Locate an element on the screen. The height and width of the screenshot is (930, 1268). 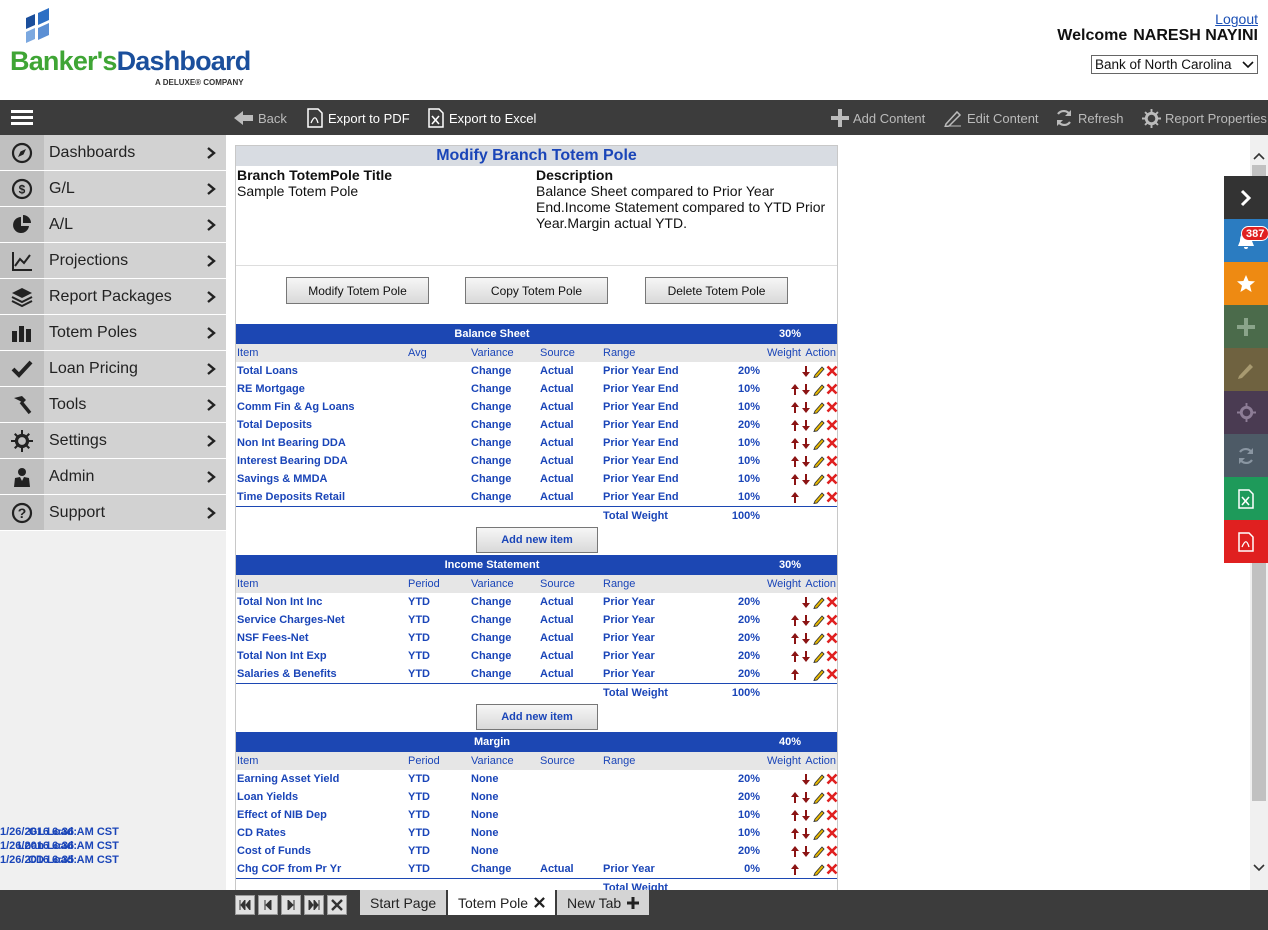
dock-settings-button is located at coordinates (1246, 412).